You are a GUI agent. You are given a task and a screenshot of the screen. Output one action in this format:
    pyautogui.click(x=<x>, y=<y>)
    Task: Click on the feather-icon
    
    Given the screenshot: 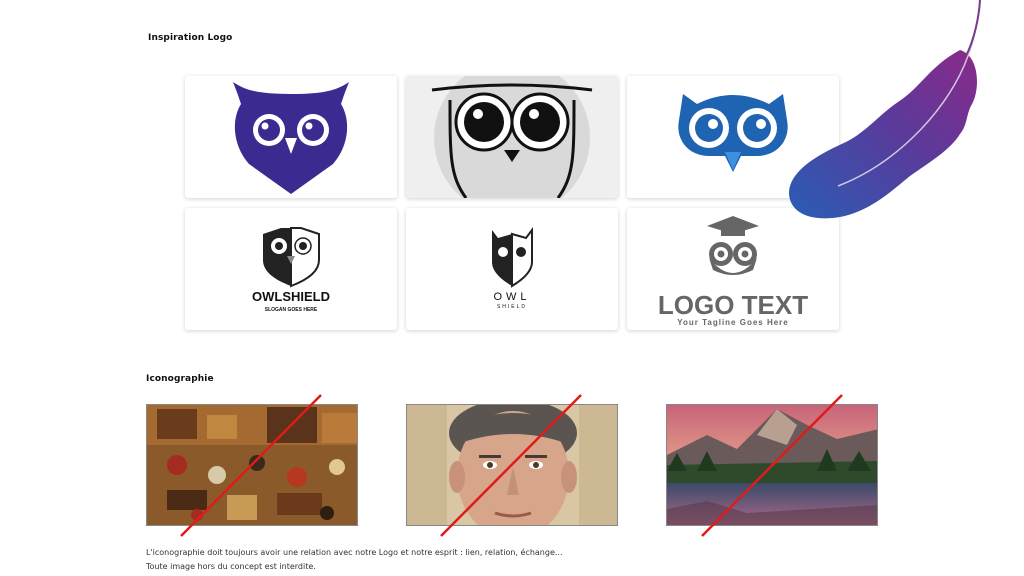 What is the action you would take?
    pyautogui.click(x=885, y=109)
    